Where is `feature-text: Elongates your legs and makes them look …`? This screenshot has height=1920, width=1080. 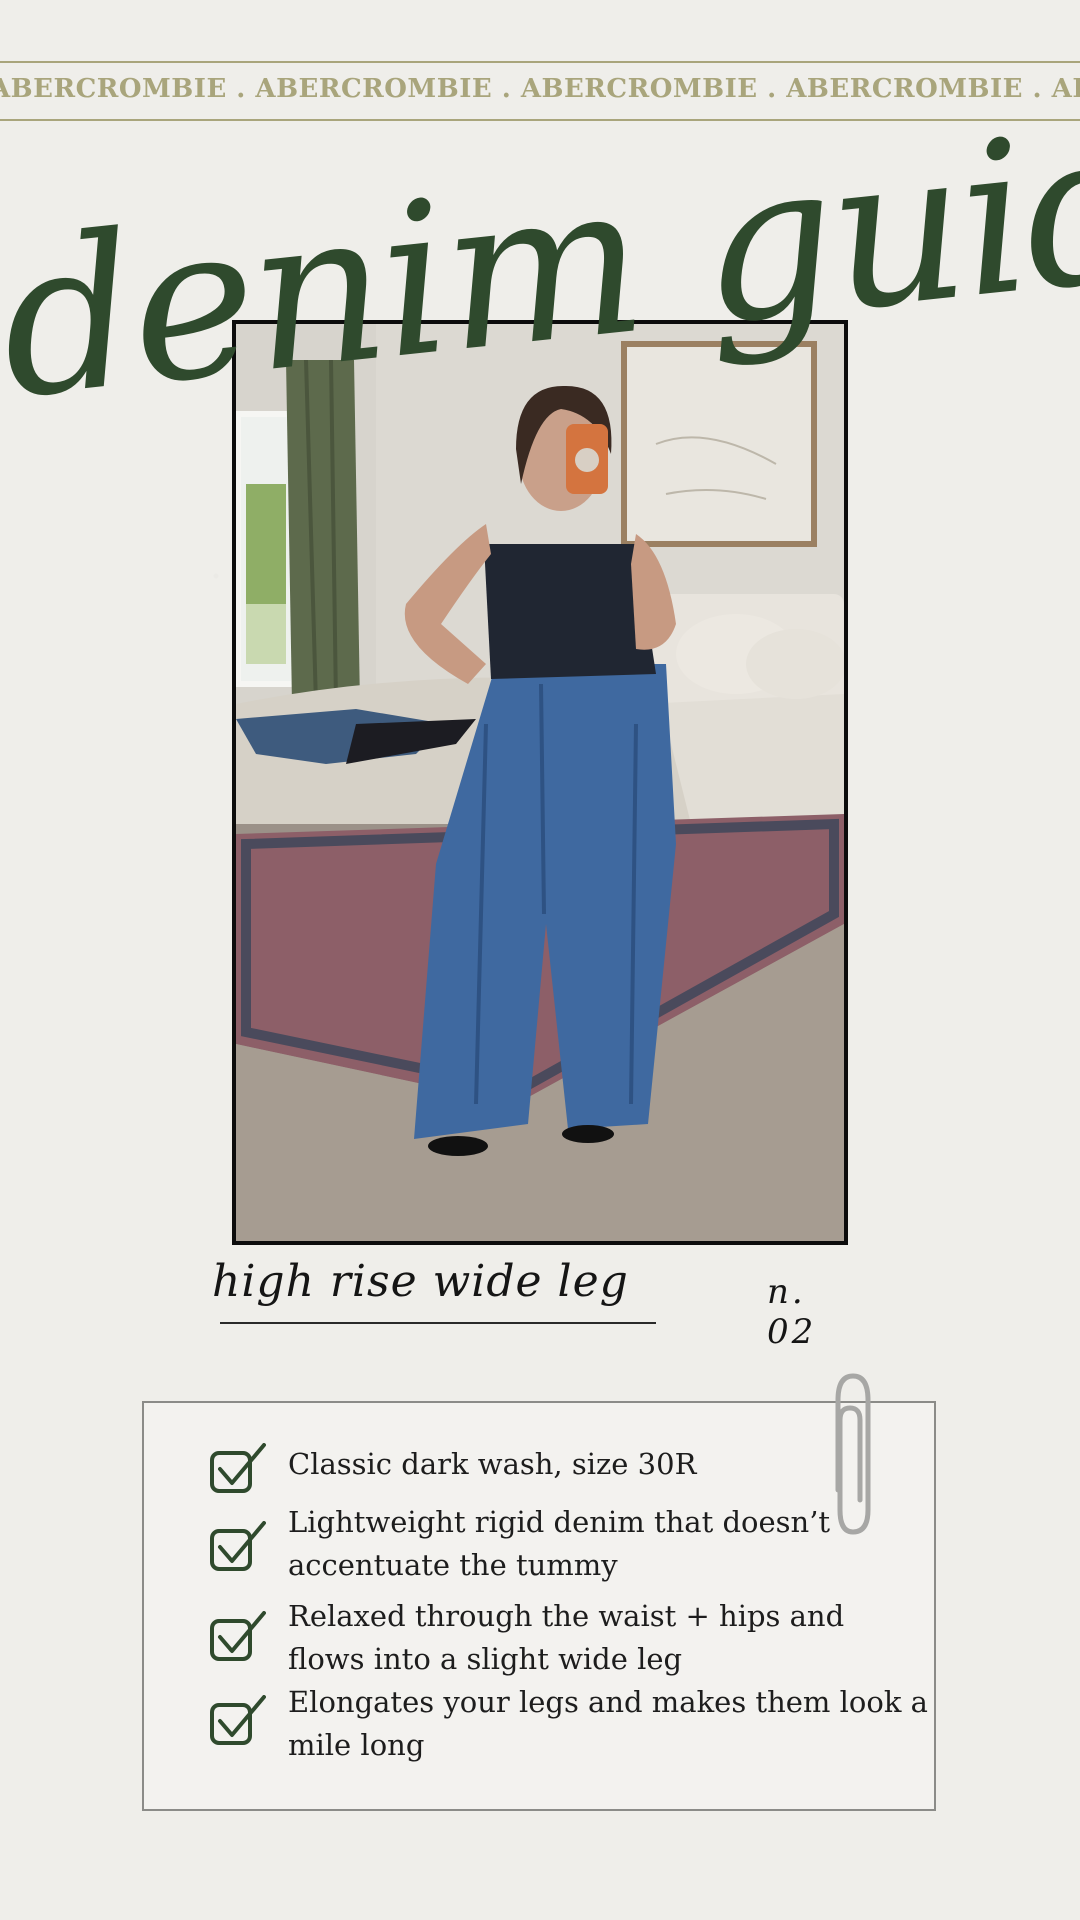 feature-text: Elongates your legs and makes them look … is located at coordinates (608, 1723).